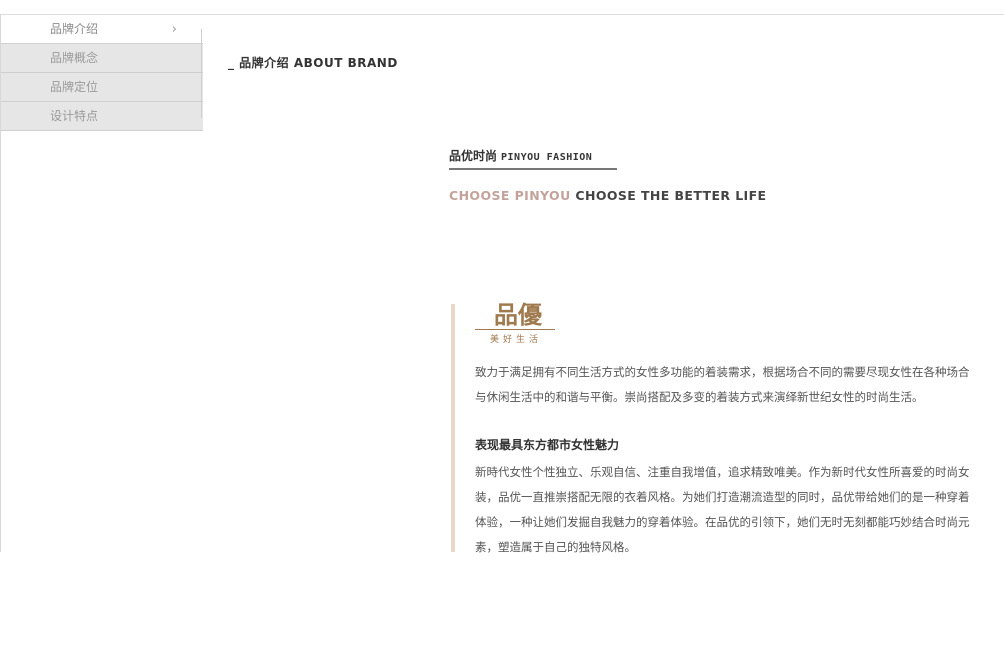 This screenshot has width=1004, height=659. What do you see at coordinates (515, 340) in the screenshot?
I see `logo-subtitle: 美好生活` at bounding box center [515, 340].